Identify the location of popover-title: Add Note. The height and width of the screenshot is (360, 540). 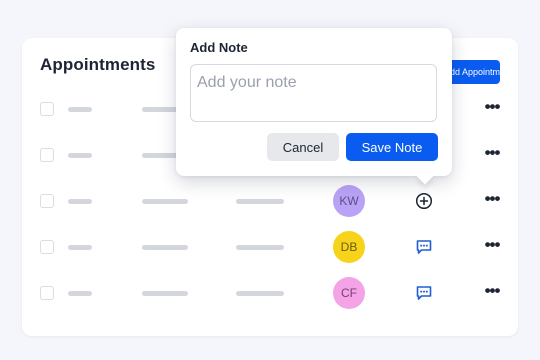
(219, 47).